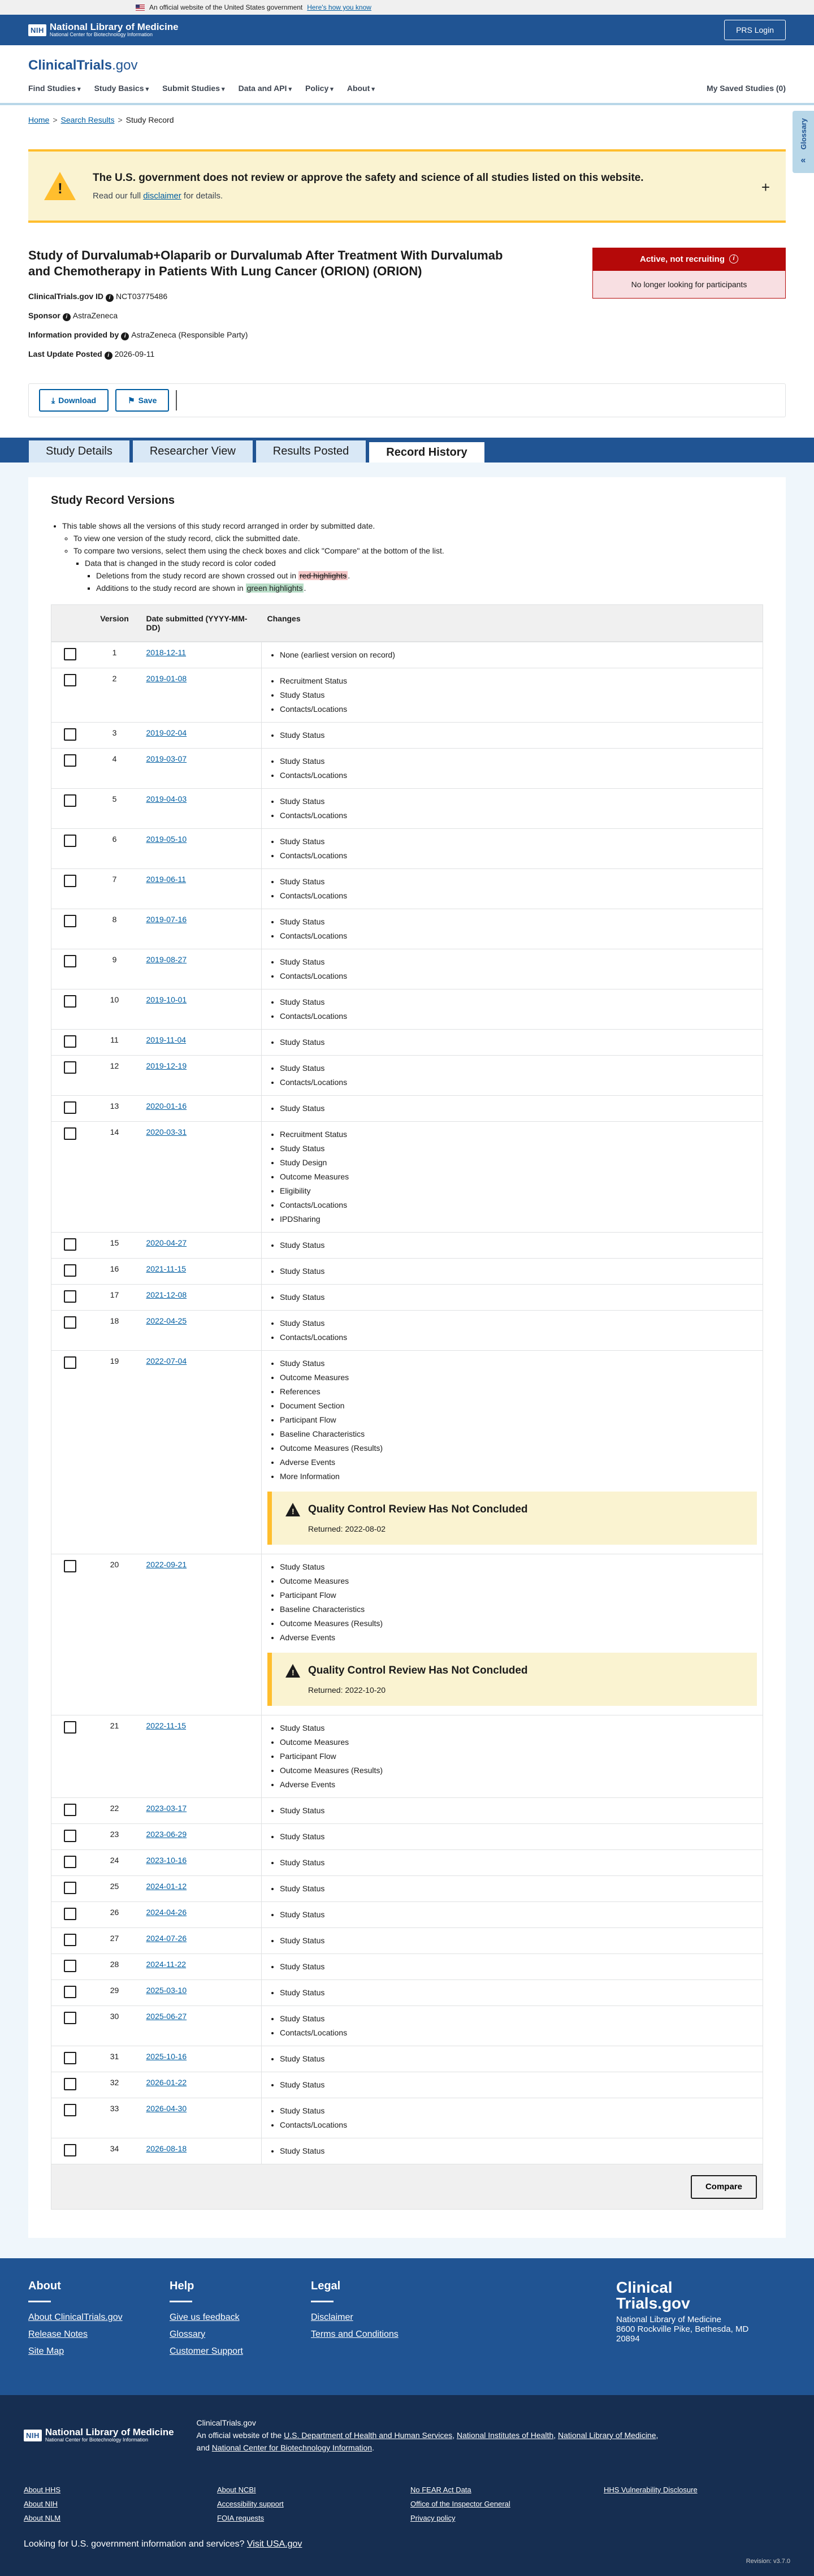 This screenshot has width=814, height=2576. What do you see at coordinates (166, 1320) in the screenshot?
I see `version-date-link: 2022-04-25` at bounding box center [166, 1320].